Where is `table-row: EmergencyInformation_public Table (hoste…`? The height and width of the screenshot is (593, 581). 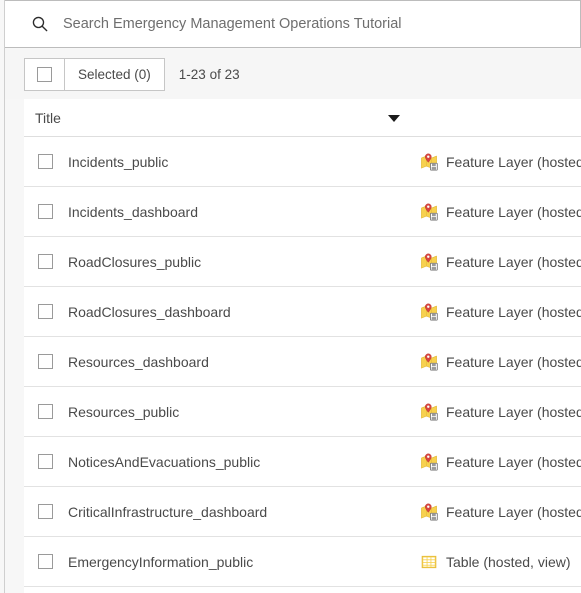
table-row: EmergencyInformation_public Table (hoste… is located at coordinates (302, 562).